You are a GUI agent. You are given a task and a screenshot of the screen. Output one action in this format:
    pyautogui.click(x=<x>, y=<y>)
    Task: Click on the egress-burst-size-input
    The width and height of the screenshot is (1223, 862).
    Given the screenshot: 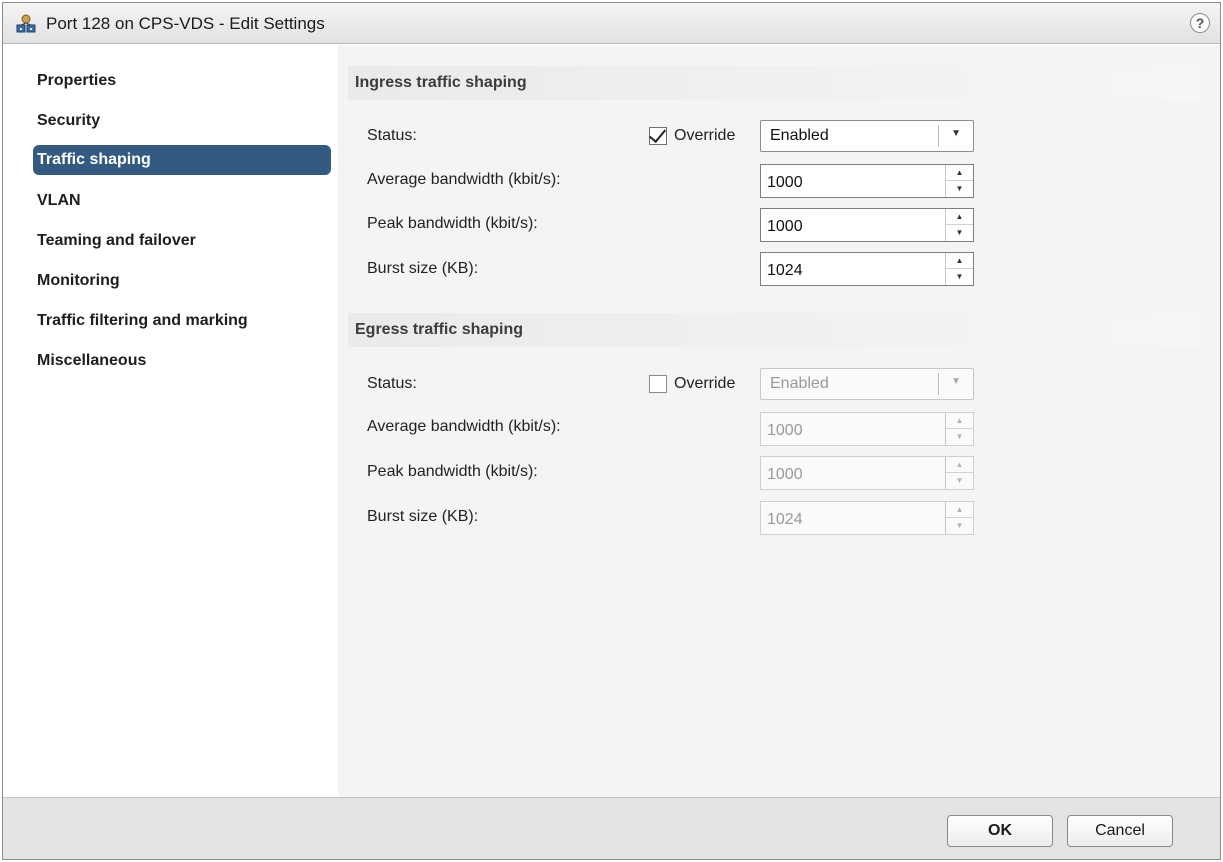 What is the action you would take?
    pyautogui.click(x=853, y=518)
    